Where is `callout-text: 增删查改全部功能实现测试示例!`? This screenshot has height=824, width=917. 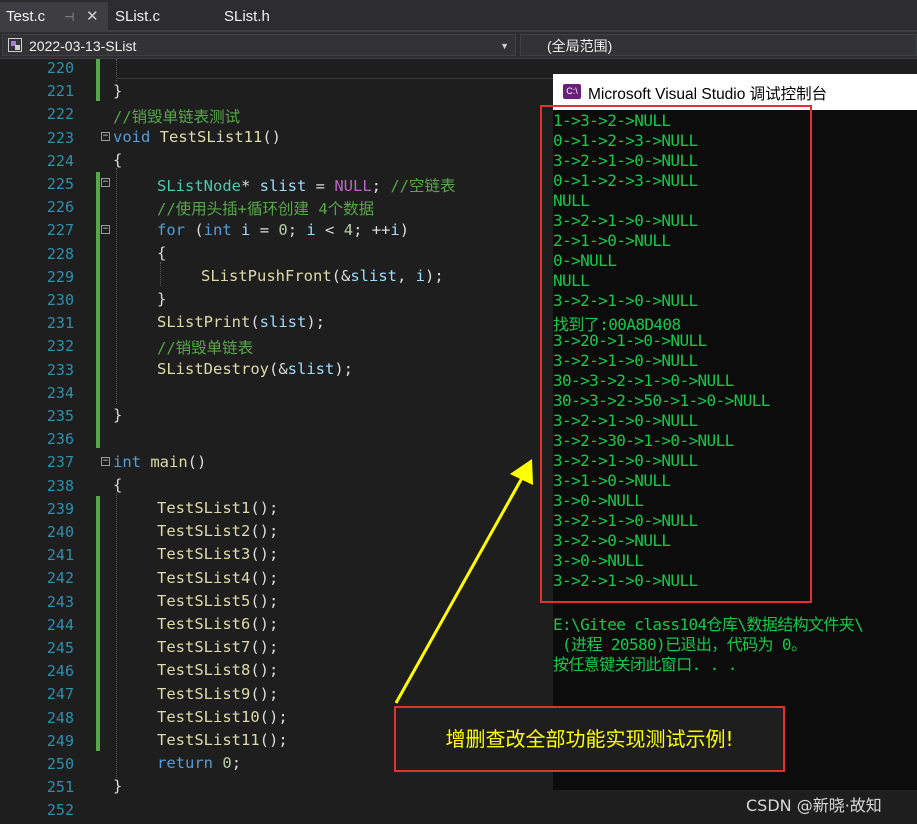 callout-text: 增删查改全部功能实现测试示例! is located at coordinates (589, 739).